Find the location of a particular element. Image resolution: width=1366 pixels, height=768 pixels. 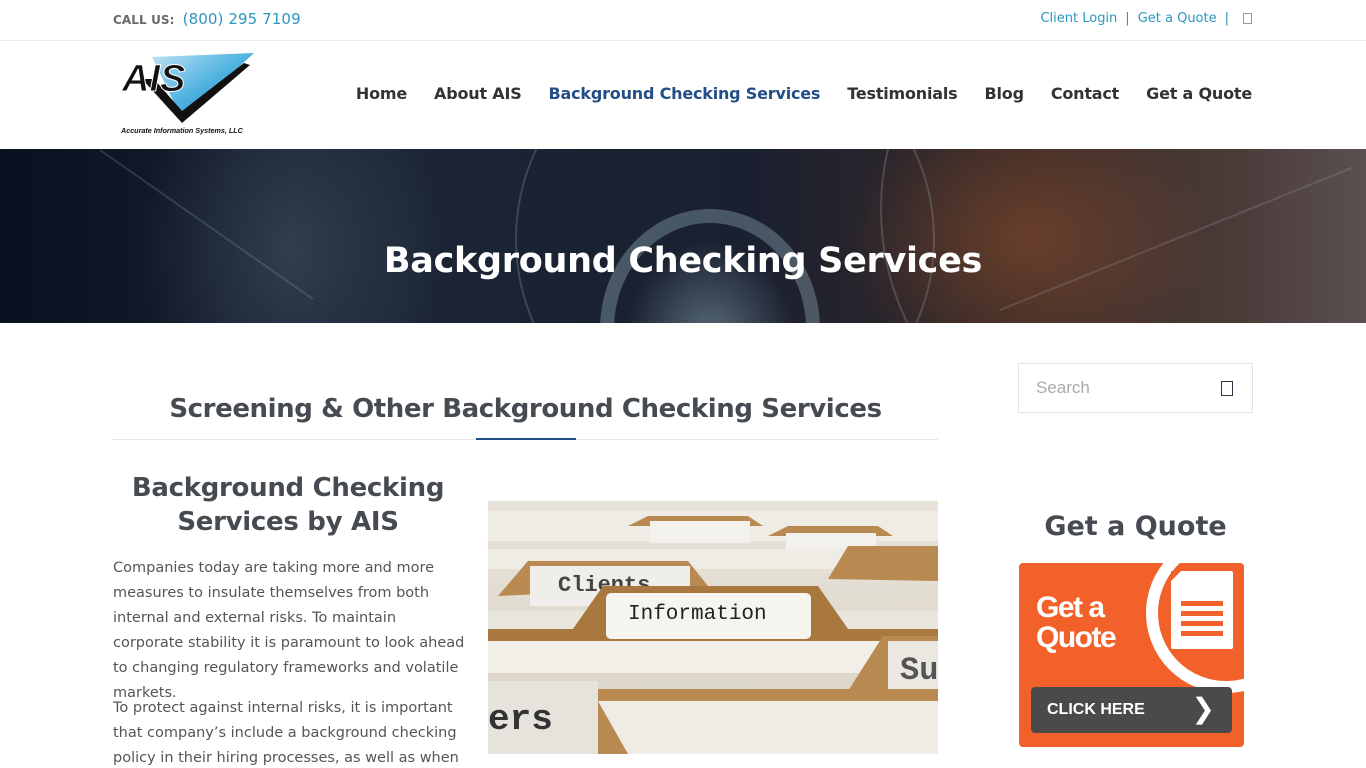

get-a-quote-banner: Get a Quote CLICK HERE ❯ is located at coordinates (1131, 655).